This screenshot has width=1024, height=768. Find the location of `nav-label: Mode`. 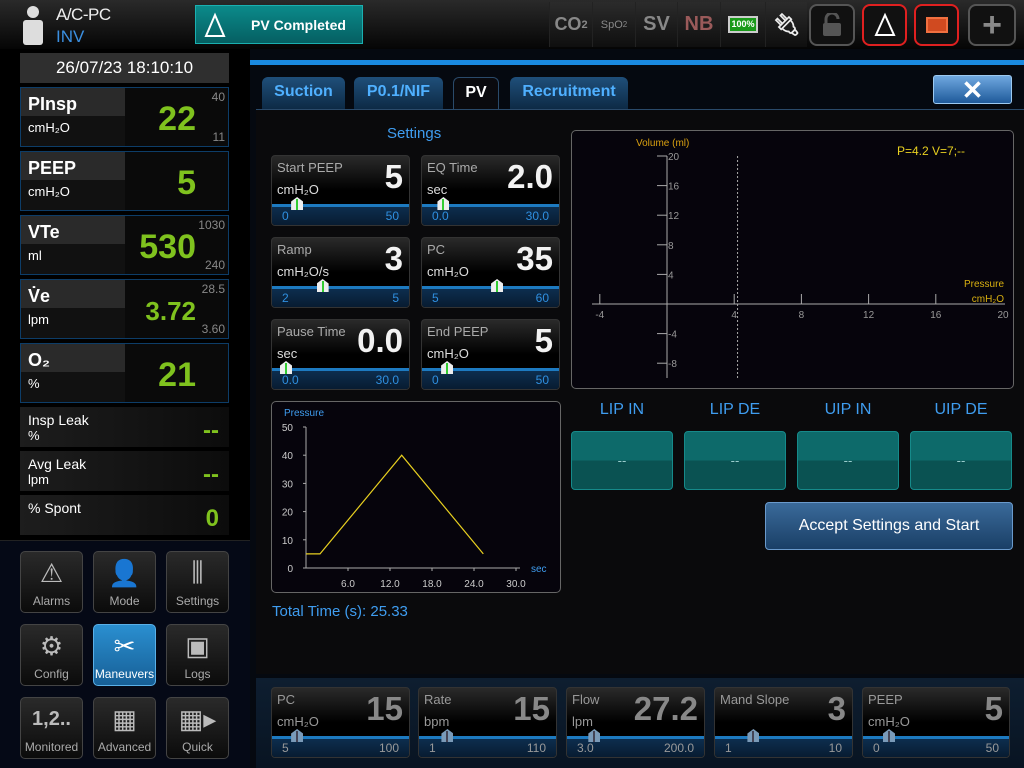

nav-label: Mode is located at coordinates (124, 601).